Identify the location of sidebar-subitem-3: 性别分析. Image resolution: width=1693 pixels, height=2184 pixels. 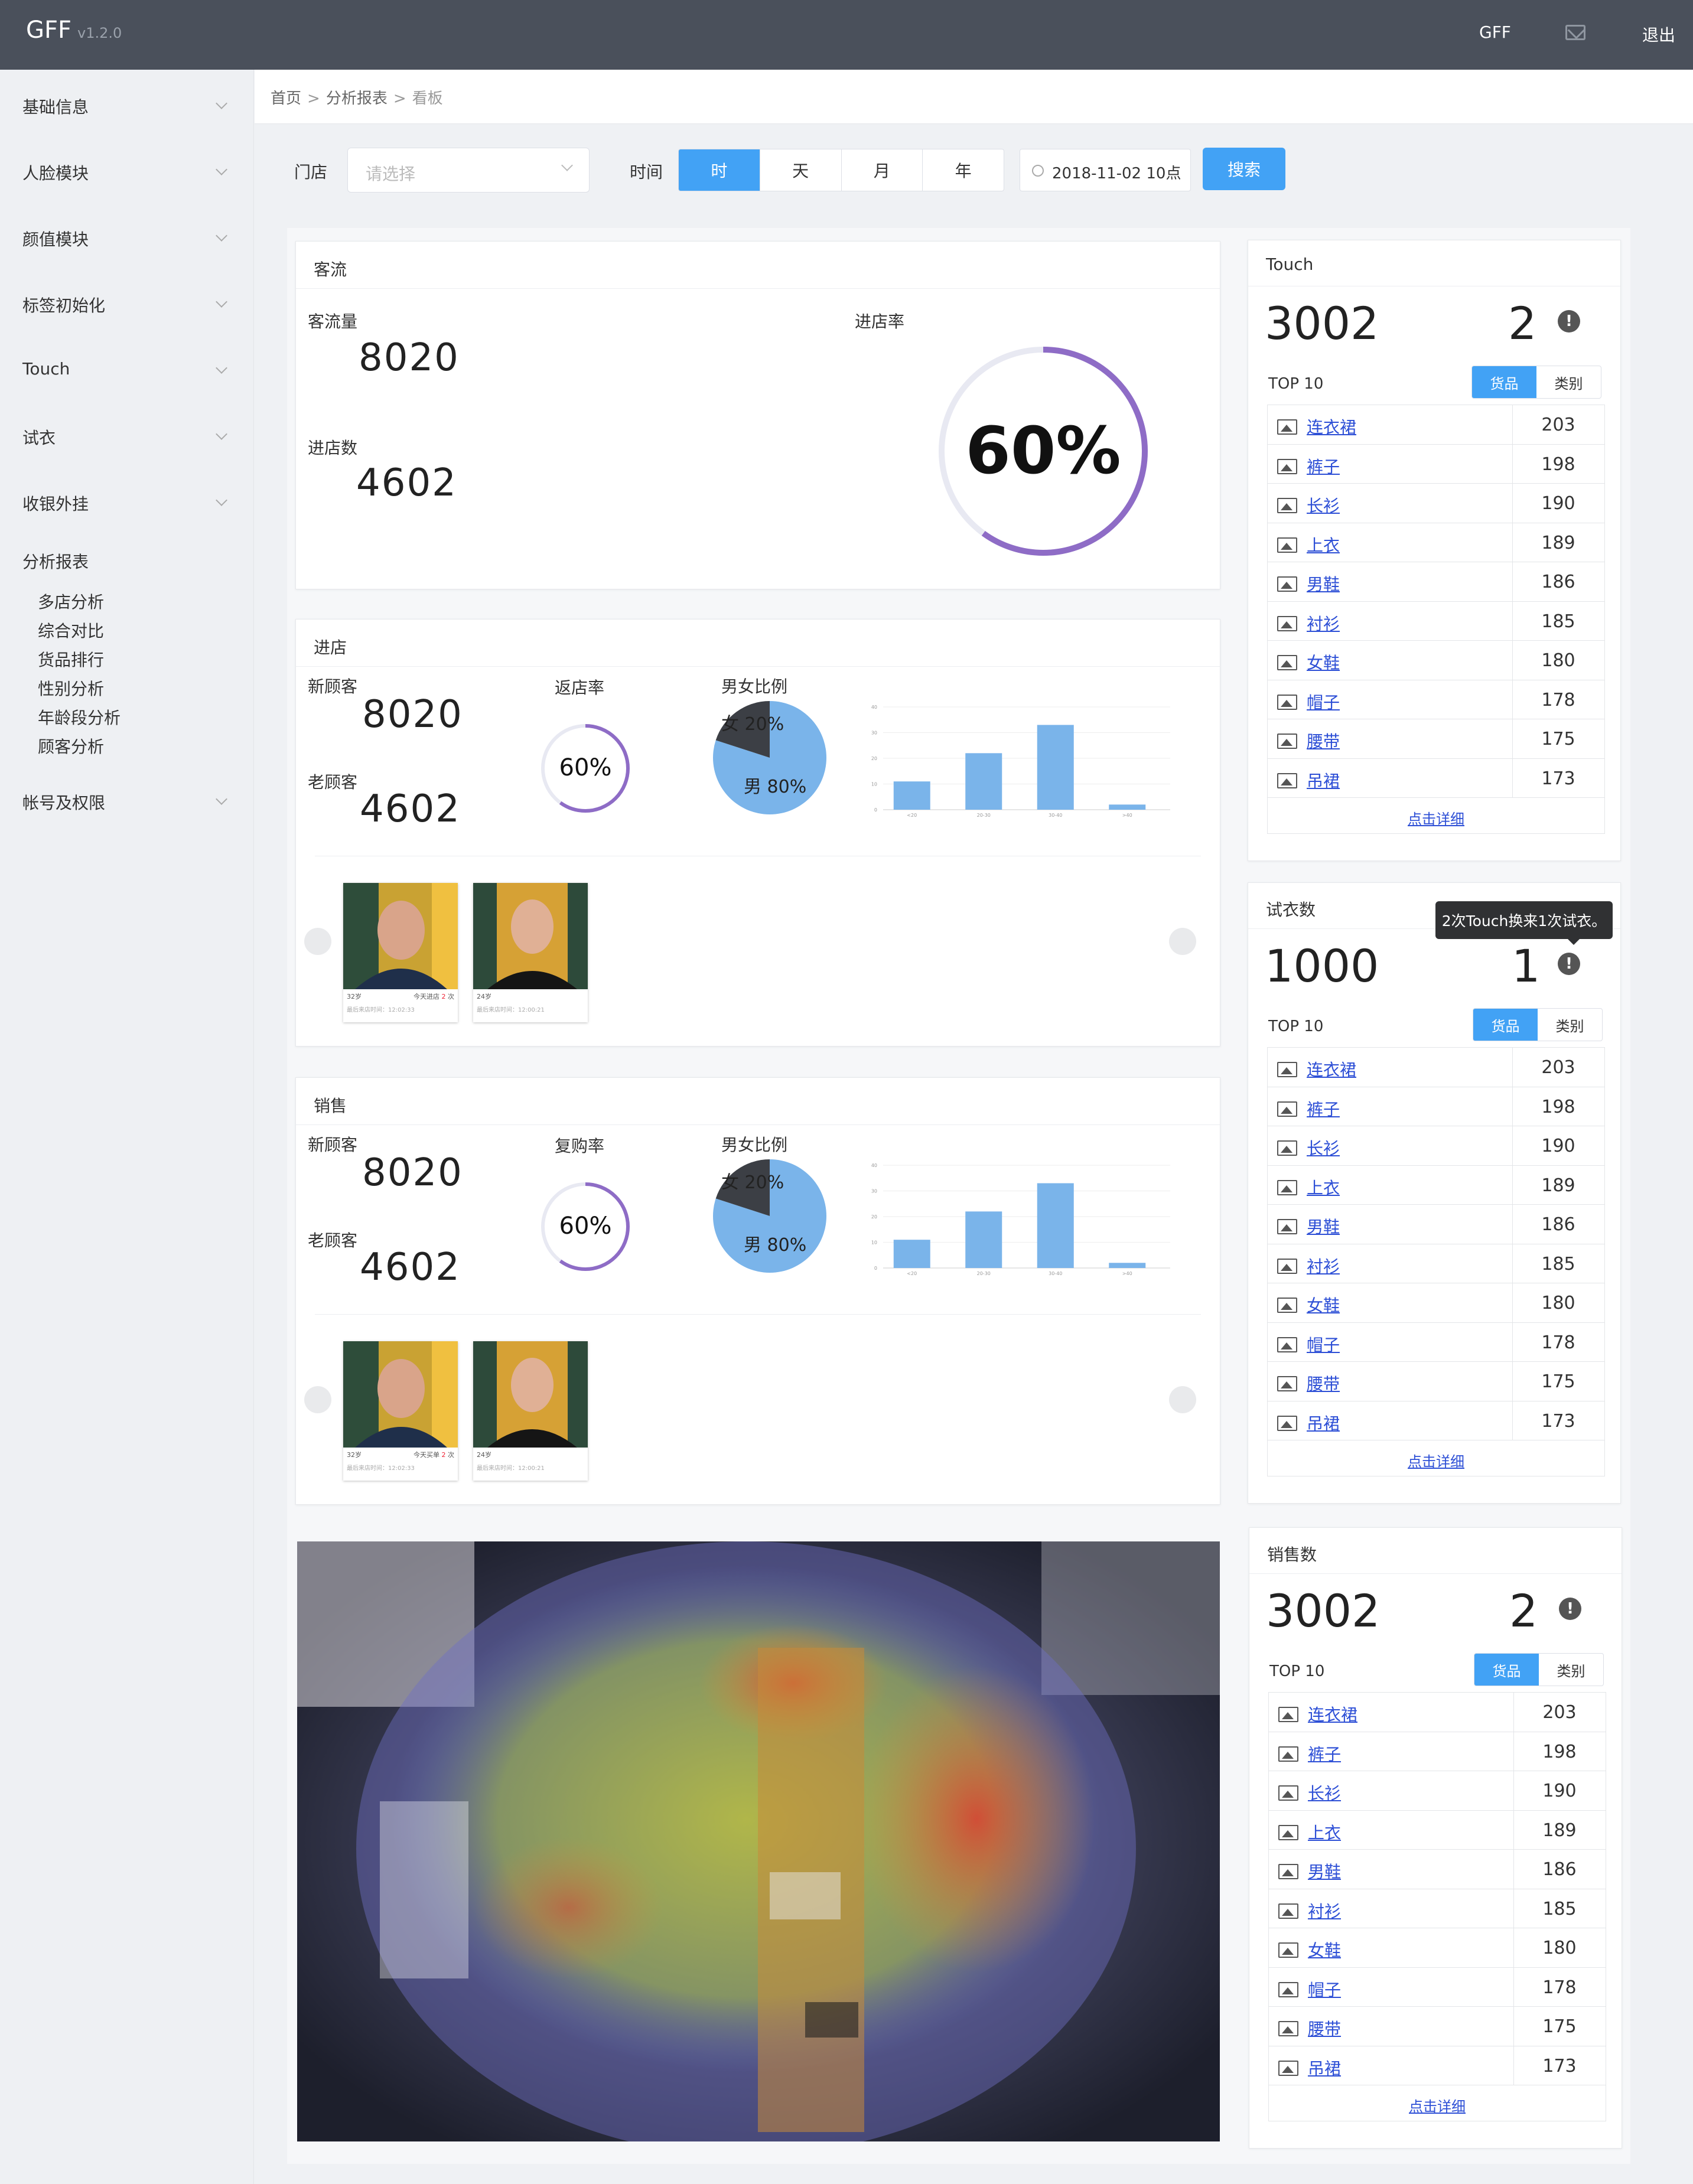
(71, 688).